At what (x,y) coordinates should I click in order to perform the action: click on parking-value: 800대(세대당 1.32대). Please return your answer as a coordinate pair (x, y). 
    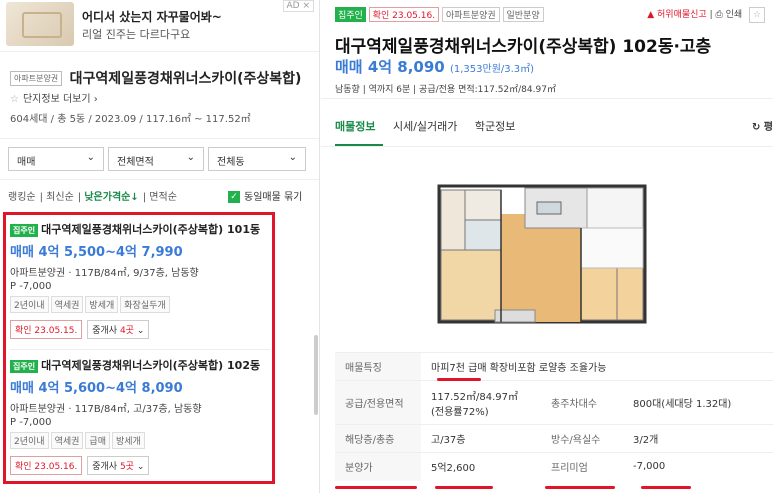
    Looking at the image, I should click on (698, 402).